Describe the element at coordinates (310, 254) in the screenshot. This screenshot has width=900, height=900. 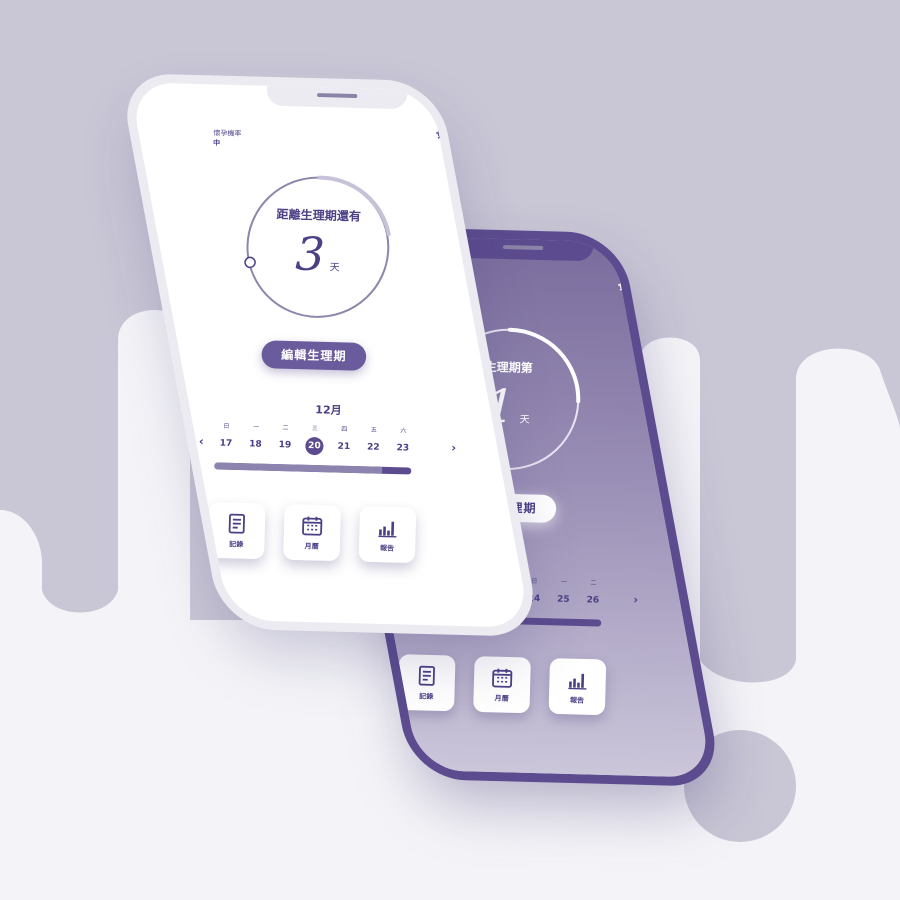
I see `ring-number: 3` at that location.